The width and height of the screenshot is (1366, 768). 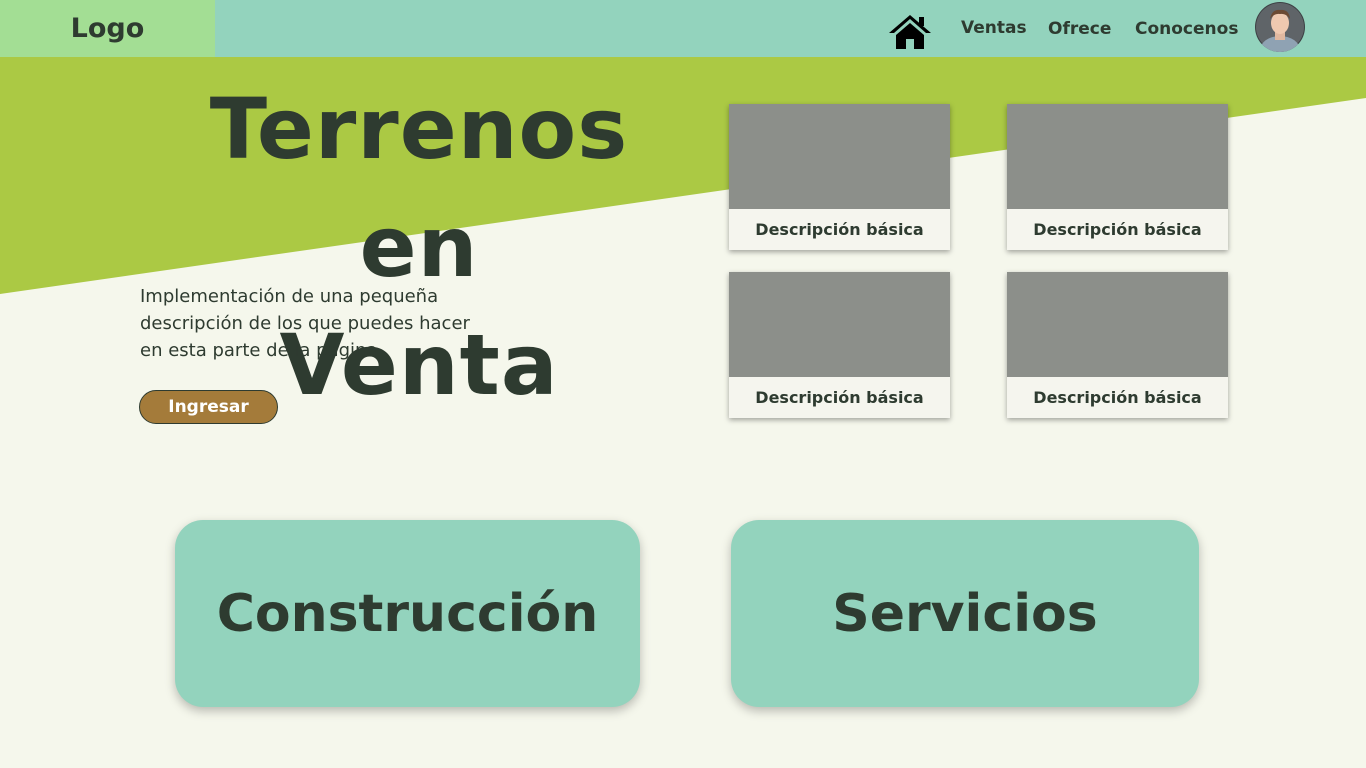 I want to click on servicios-tile-label: Servicios, so click(x=965, y=613).